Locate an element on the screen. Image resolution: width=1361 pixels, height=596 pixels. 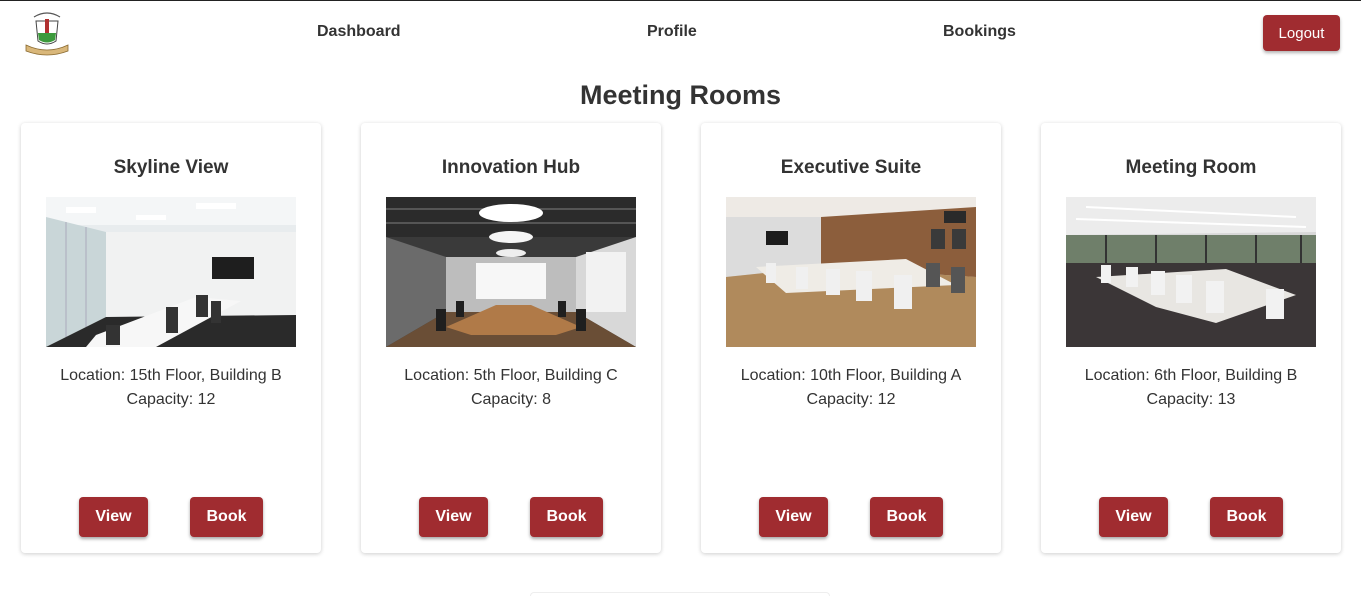
room-location: Location: 5th Floor, Building C is located at coordinates (511, 375).